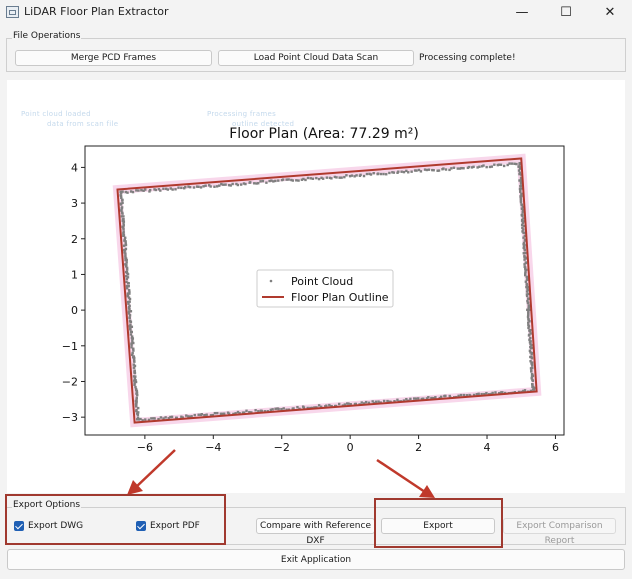  I want to click on annotation-box-export-options, so click(115, 519).